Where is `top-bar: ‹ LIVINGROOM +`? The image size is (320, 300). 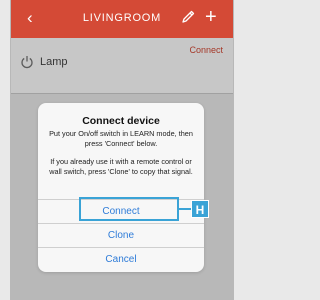 top-bar: ‹ LIVINGROOM + is located at coordinates (122, 19).